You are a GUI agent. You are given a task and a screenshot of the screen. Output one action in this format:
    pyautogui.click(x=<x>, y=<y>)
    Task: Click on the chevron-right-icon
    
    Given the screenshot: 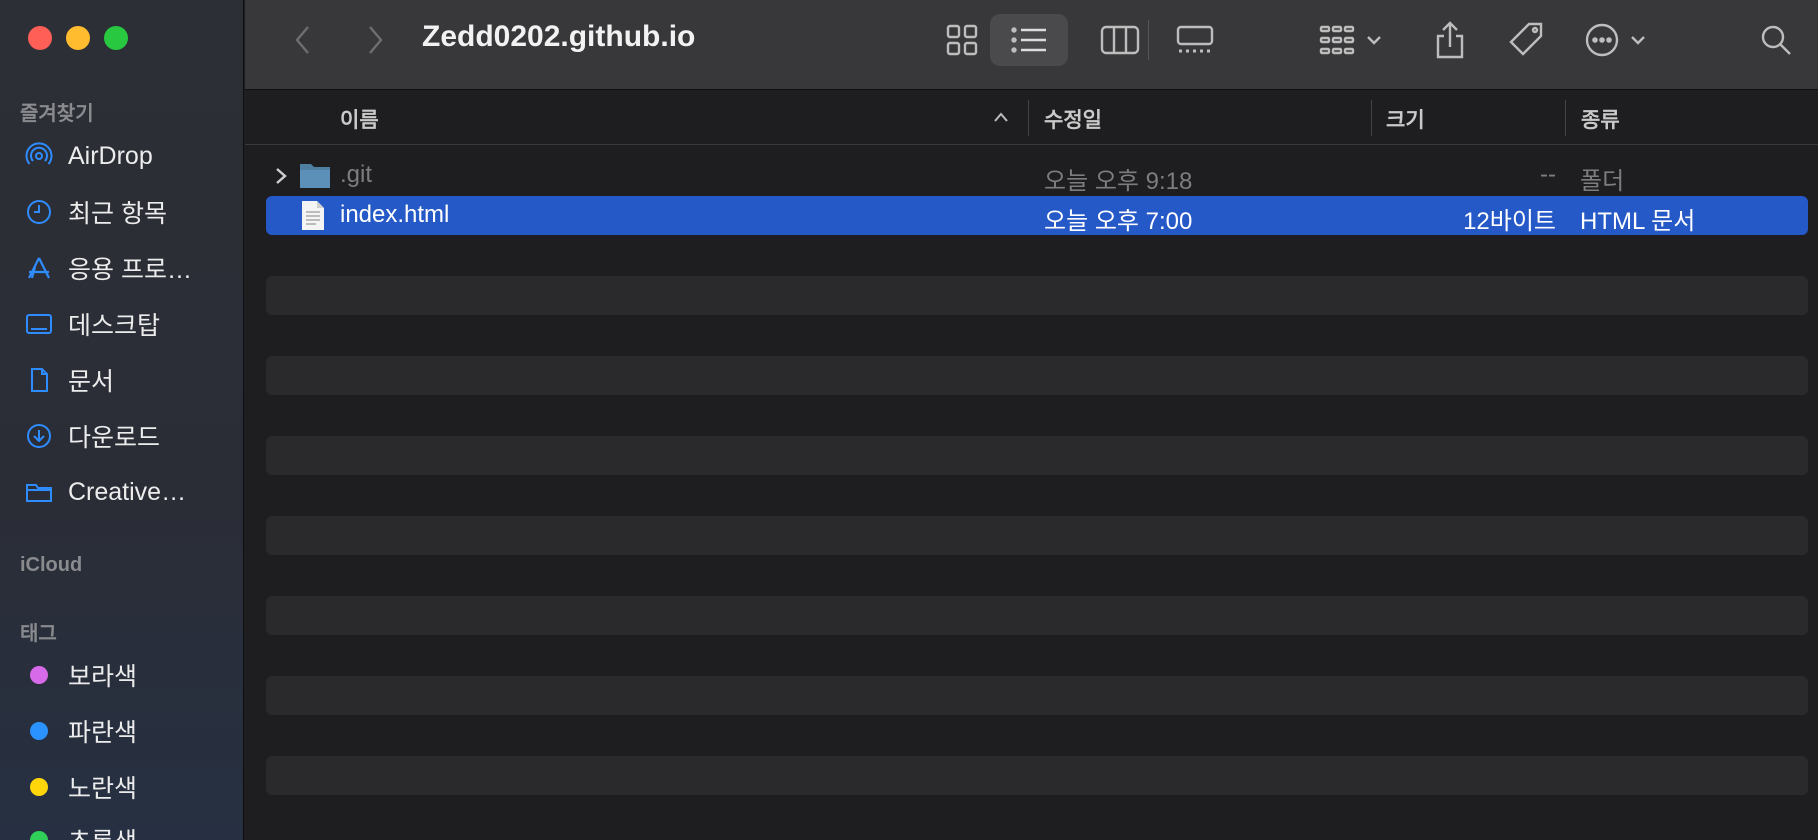 What is the action you would take?
    pyautogui.click(x=376, y=40)
    